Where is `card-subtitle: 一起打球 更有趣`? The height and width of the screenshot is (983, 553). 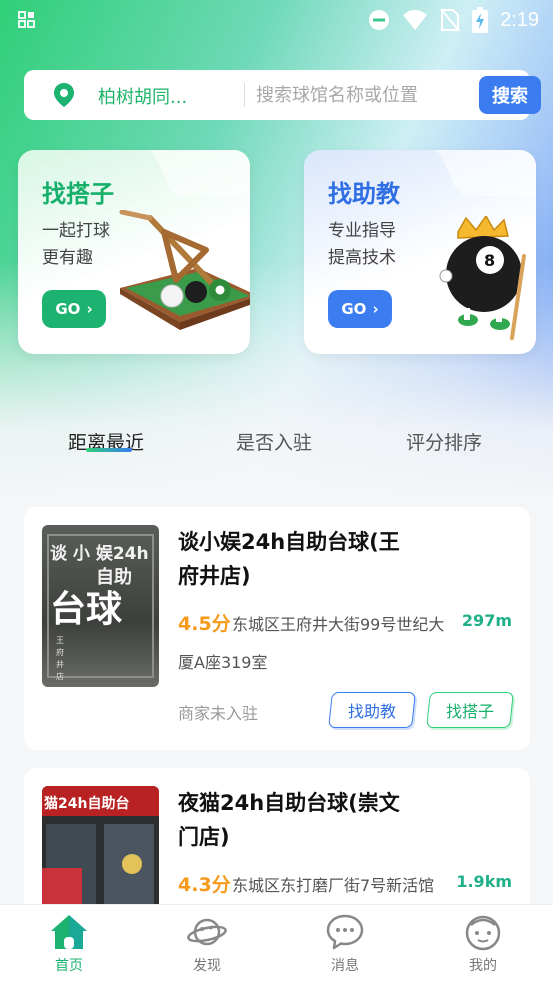 card-subtitle: 一起打球 更有趣 is located at coordinates (76, 245).